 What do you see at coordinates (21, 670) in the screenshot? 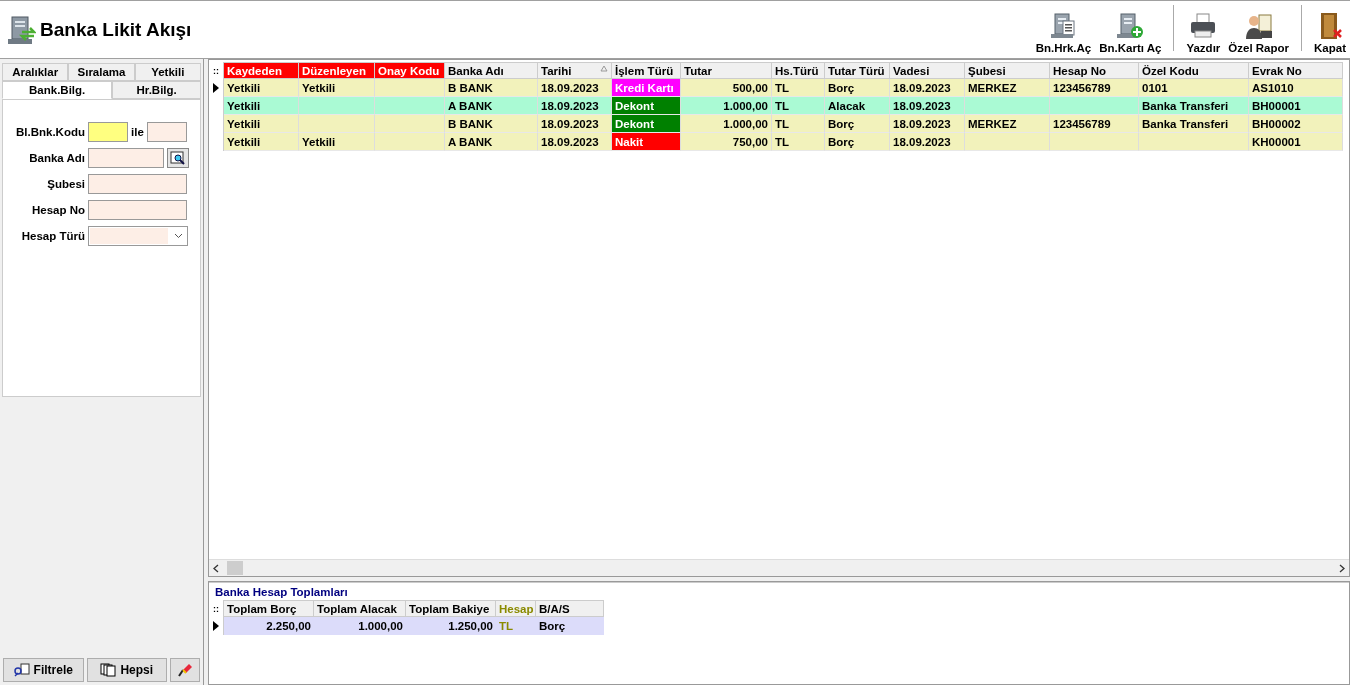
I see `filter-icon` at bounding box center [21, 670].